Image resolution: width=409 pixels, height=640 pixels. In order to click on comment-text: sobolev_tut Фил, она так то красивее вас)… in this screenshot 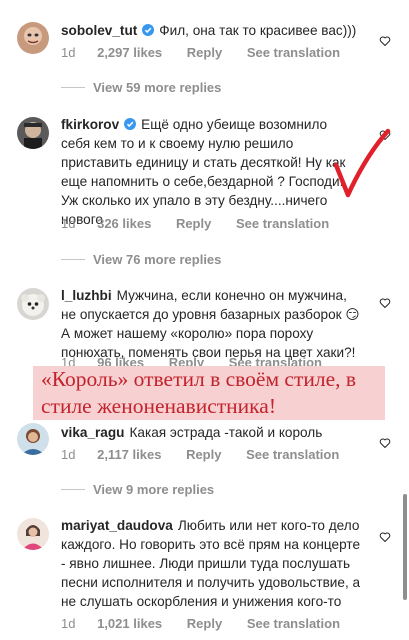, I will do `click(211, 30)`.